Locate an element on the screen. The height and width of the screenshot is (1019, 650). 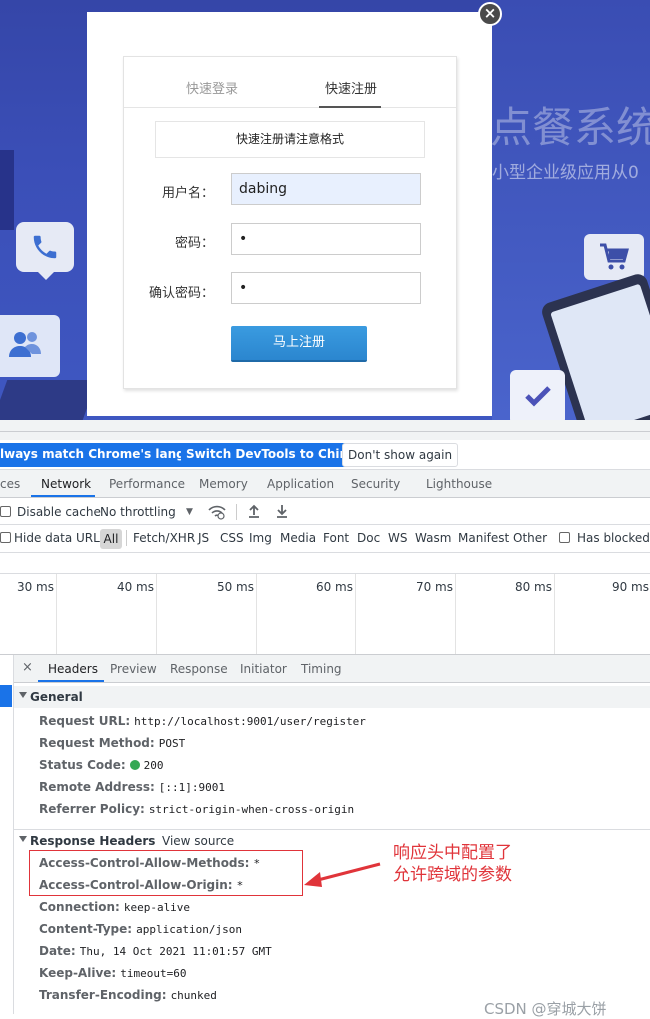
divider-line is located at coordinates (325, 431).